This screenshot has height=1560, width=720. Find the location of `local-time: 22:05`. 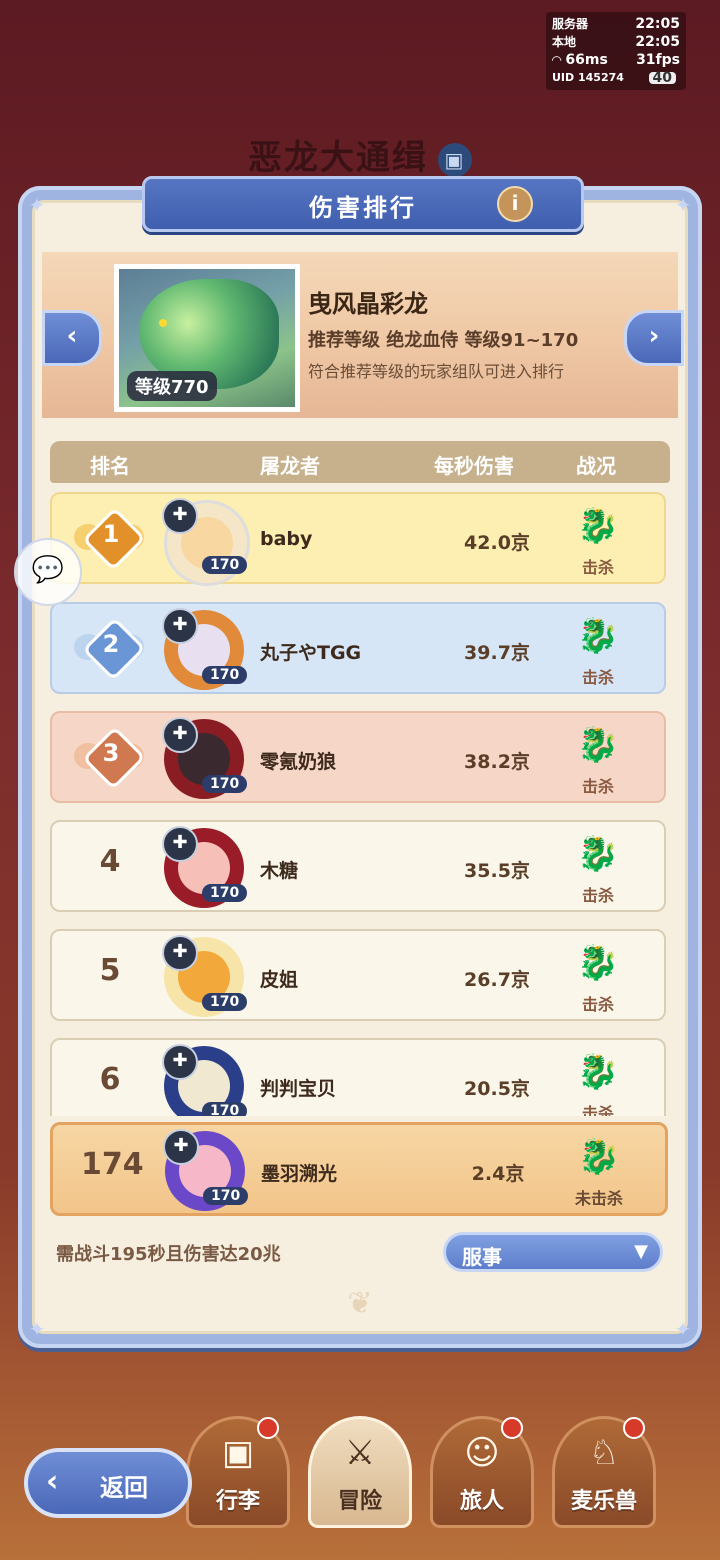

local-time: 22:05 is located at coordinates (657, 42).